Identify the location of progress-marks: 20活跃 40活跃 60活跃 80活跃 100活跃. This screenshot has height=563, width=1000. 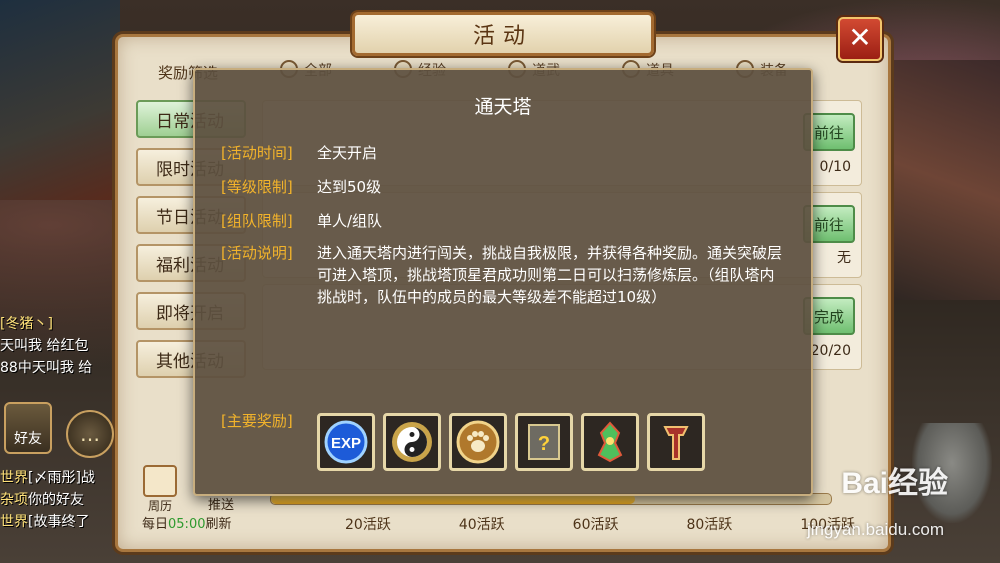
(600, 524).